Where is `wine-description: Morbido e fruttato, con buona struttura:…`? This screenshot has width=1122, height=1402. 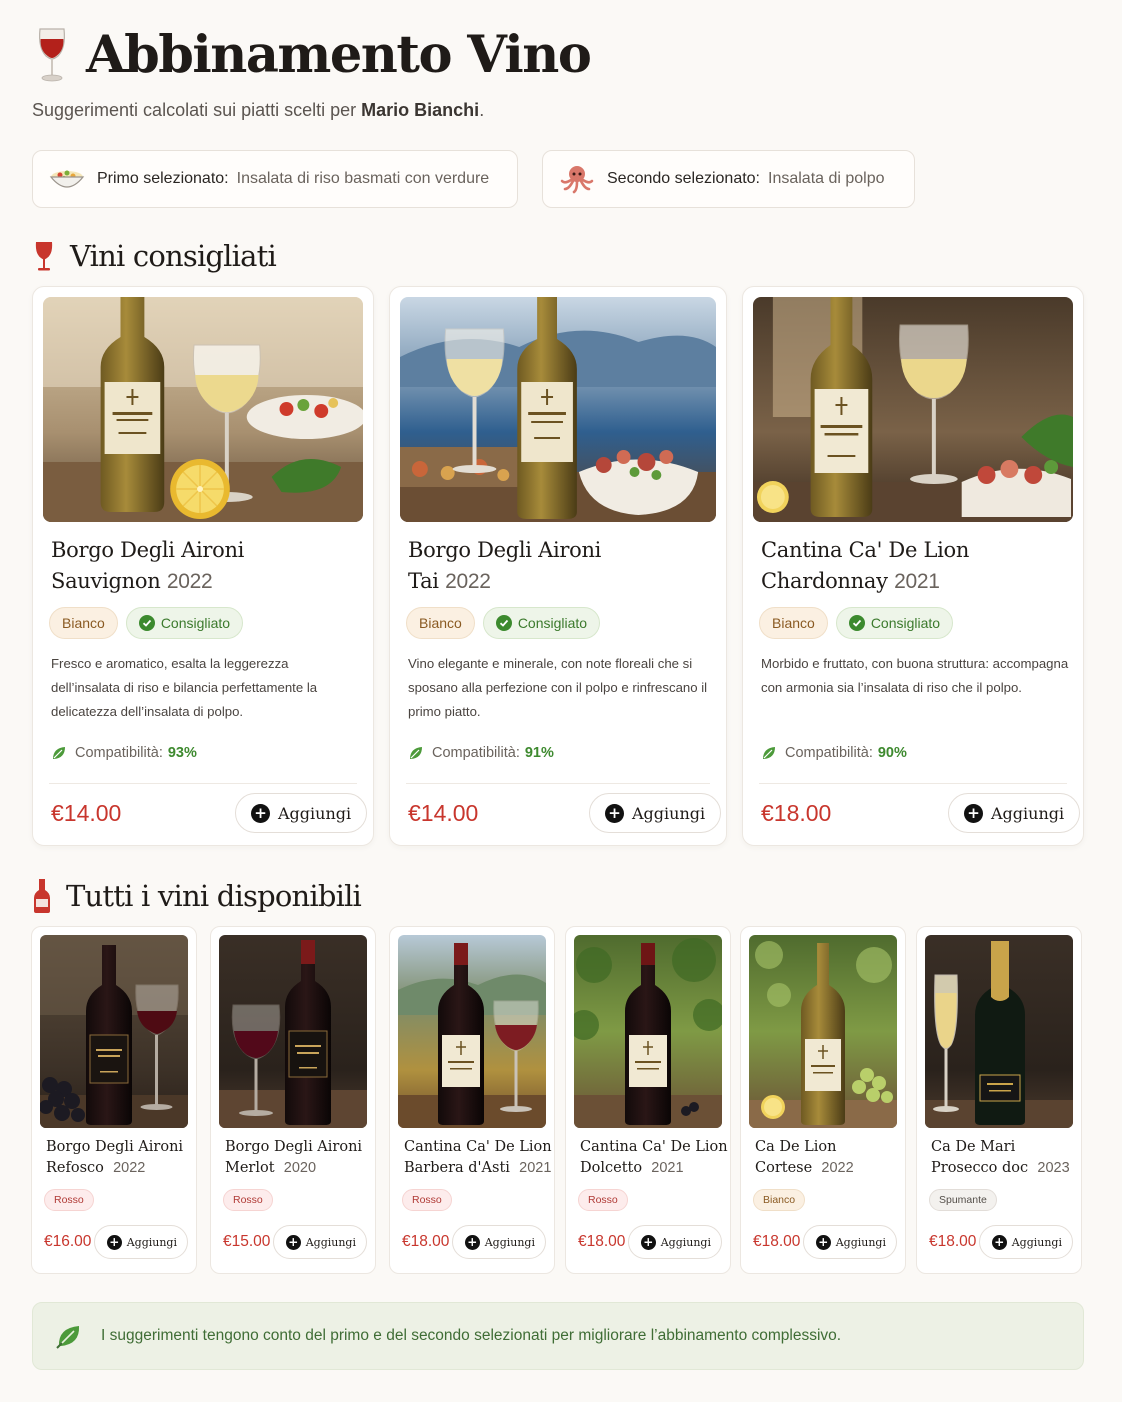 wine-description: Morbido e fruttato, con buona struttura:… is located at coordinates (915, 675).